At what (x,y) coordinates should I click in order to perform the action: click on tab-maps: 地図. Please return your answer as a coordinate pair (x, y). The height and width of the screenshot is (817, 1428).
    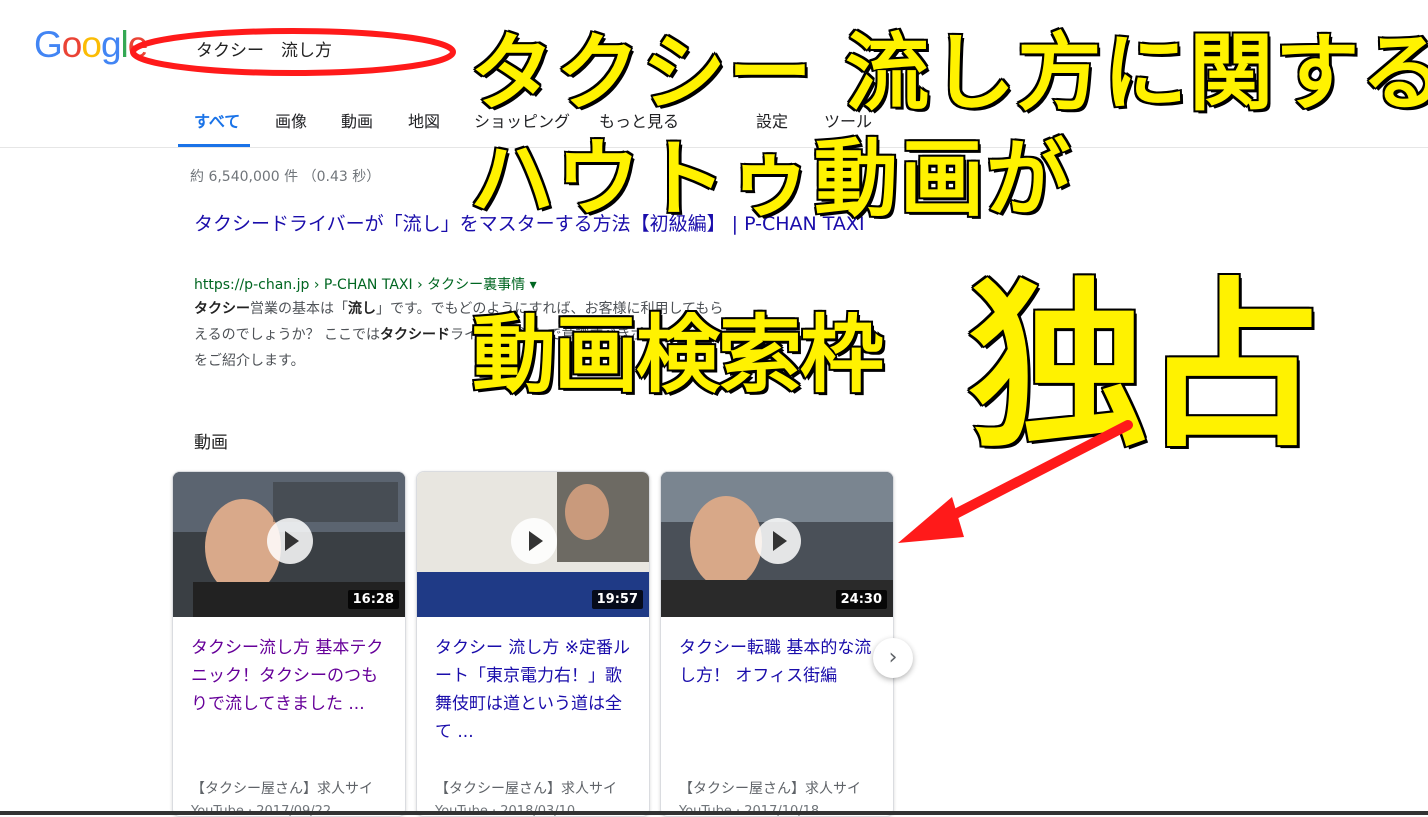
    Looking at the image, I should click on (424, 120).